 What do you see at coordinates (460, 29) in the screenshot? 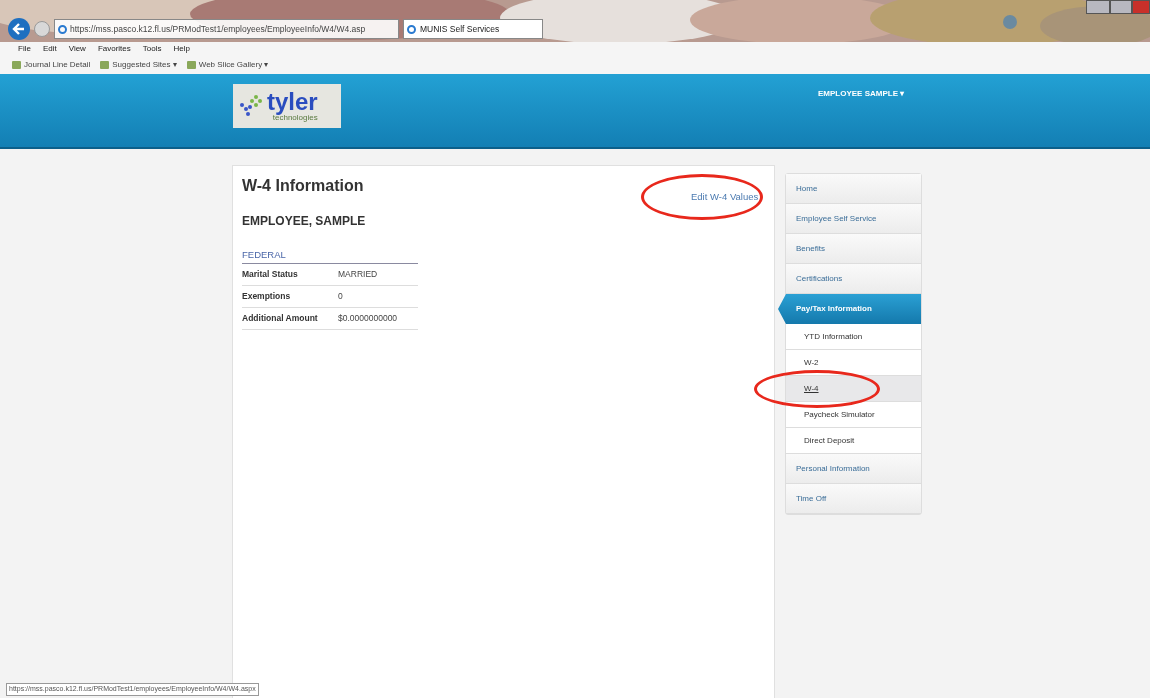
I see `tab-title: MUNIS Self Services` at bounding box center [460, 29].